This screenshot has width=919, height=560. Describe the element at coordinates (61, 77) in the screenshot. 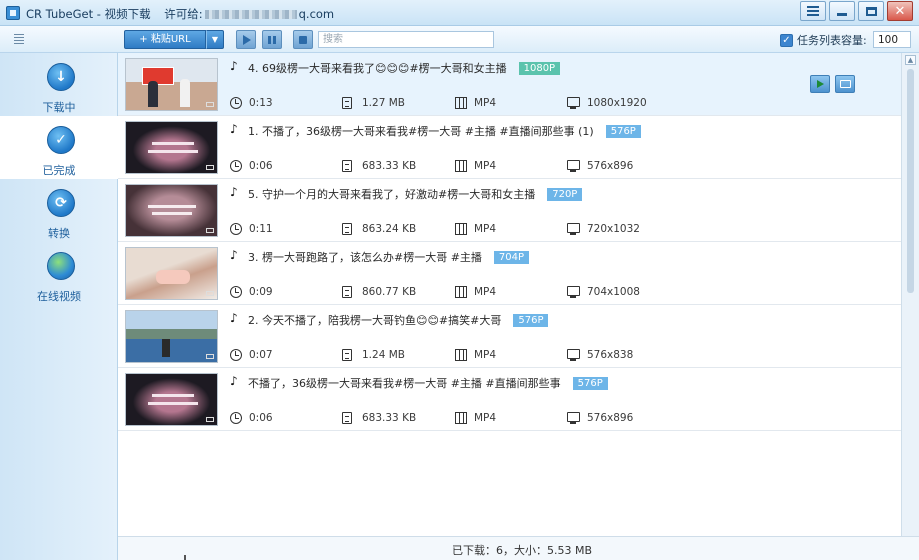

I see `download-icon: ↓` at that location.